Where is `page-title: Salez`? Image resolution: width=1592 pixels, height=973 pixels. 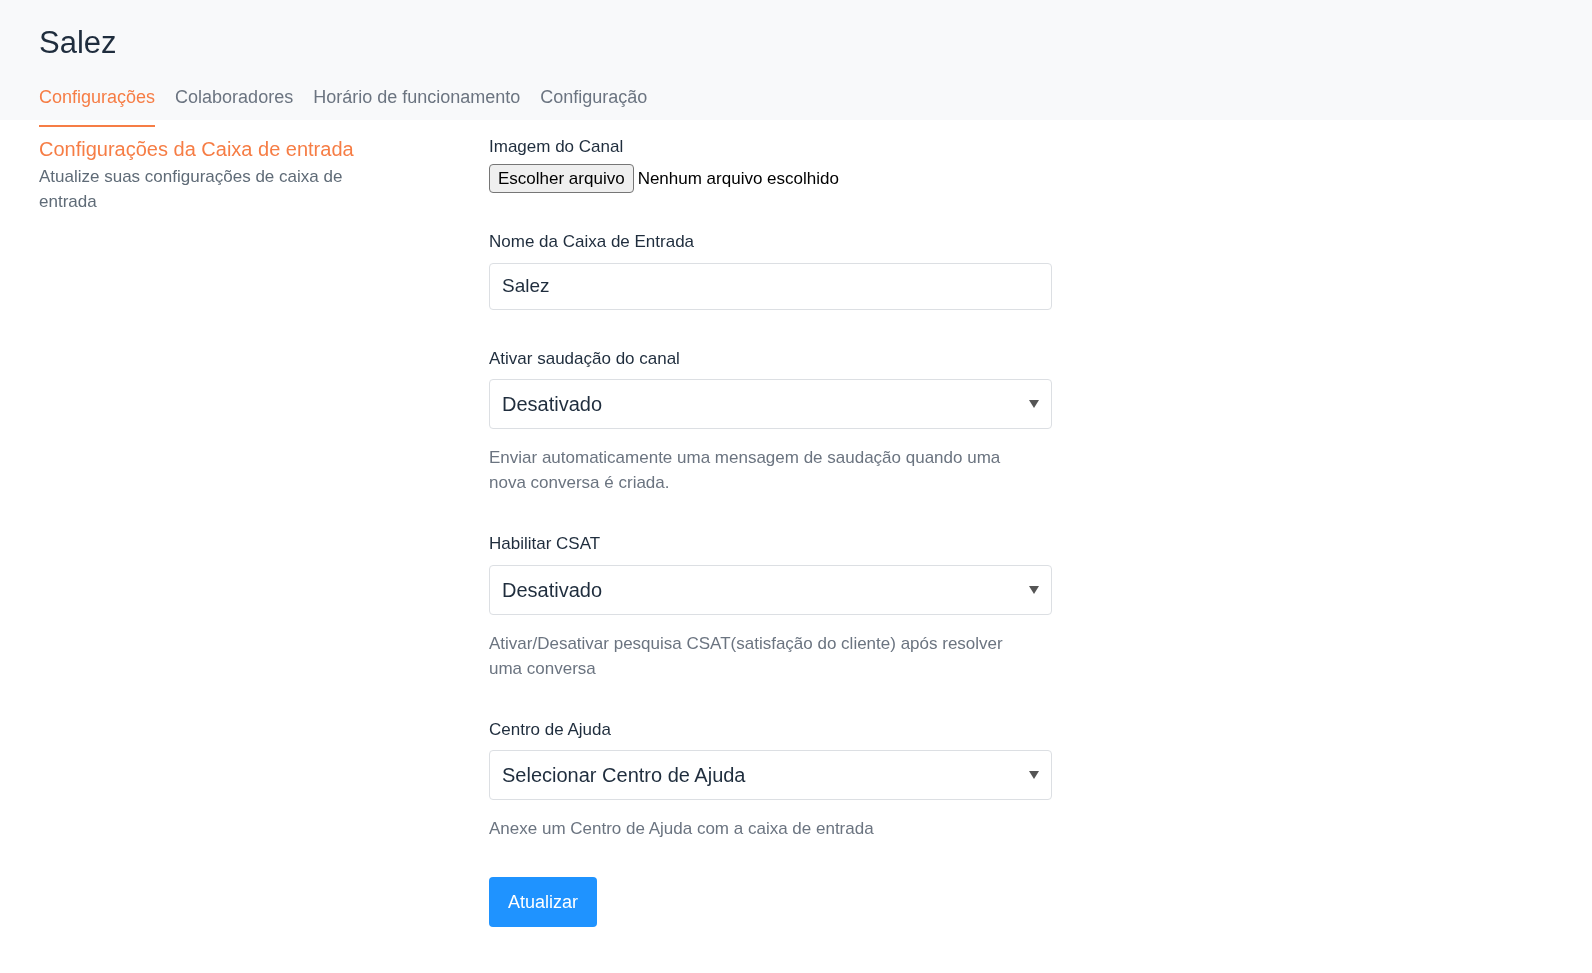
page-title: Salez is located at coordinates (78, 43).